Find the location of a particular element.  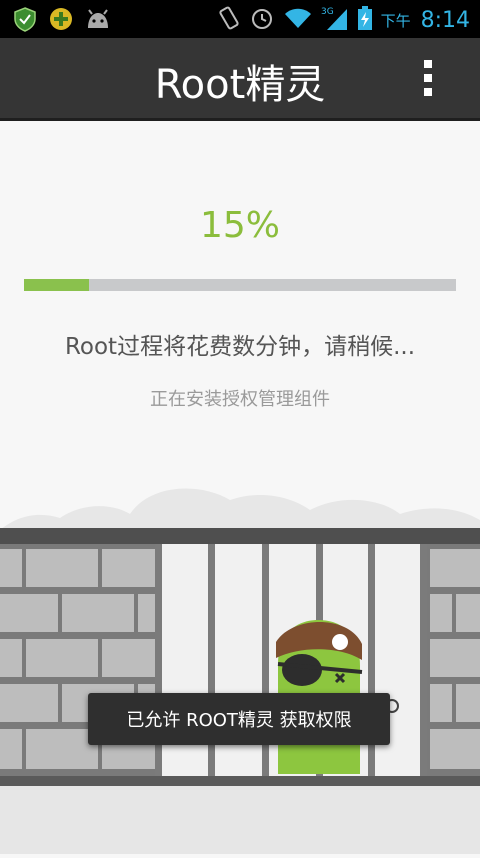

alarm-icon is located at coordinates (262, 20).